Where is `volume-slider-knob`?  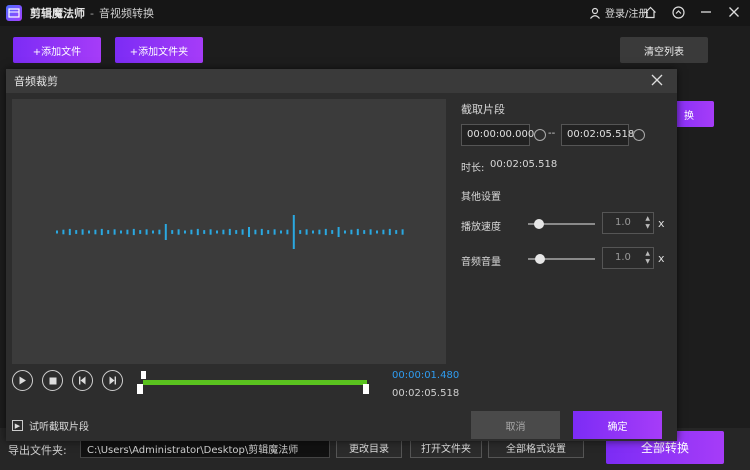
volume-slider-knob is located at coordinates (540, 259).